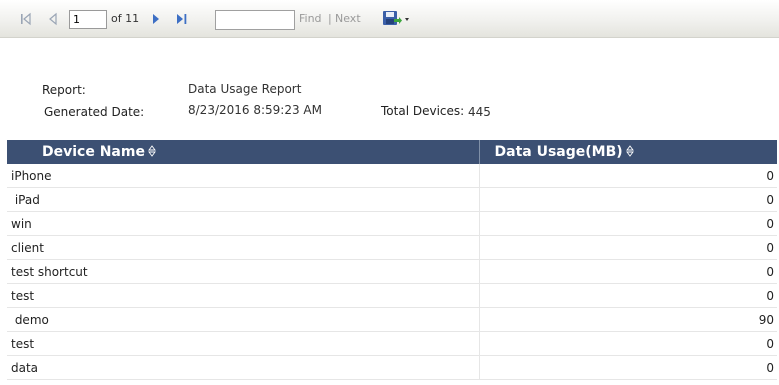 Image resolution: width=779 pixels, height=385 pixels. Describe the element at coordinates (243, 247) in the screenshot. I see `device-name-cell: client` at that location.